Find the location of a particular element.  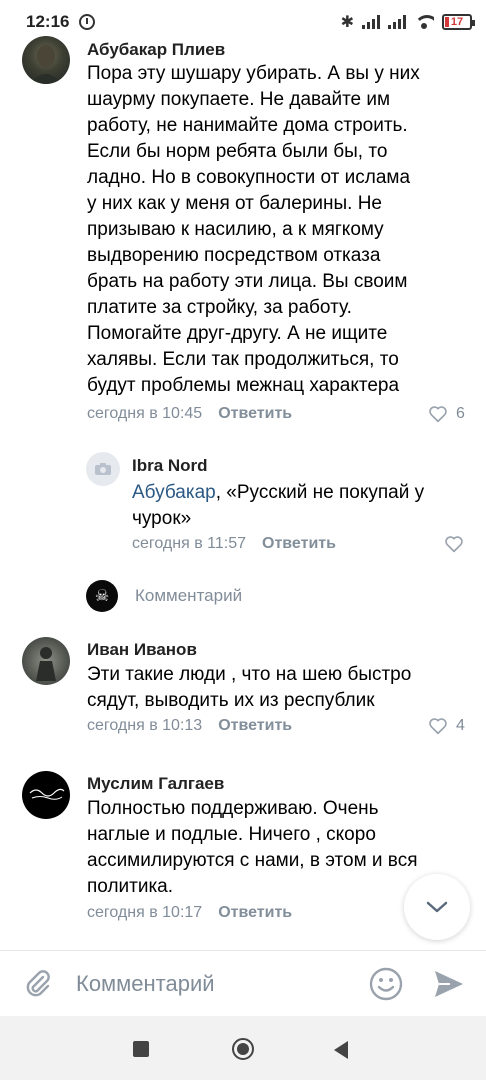

scroll-down-button is located at coordinates (437, 907).